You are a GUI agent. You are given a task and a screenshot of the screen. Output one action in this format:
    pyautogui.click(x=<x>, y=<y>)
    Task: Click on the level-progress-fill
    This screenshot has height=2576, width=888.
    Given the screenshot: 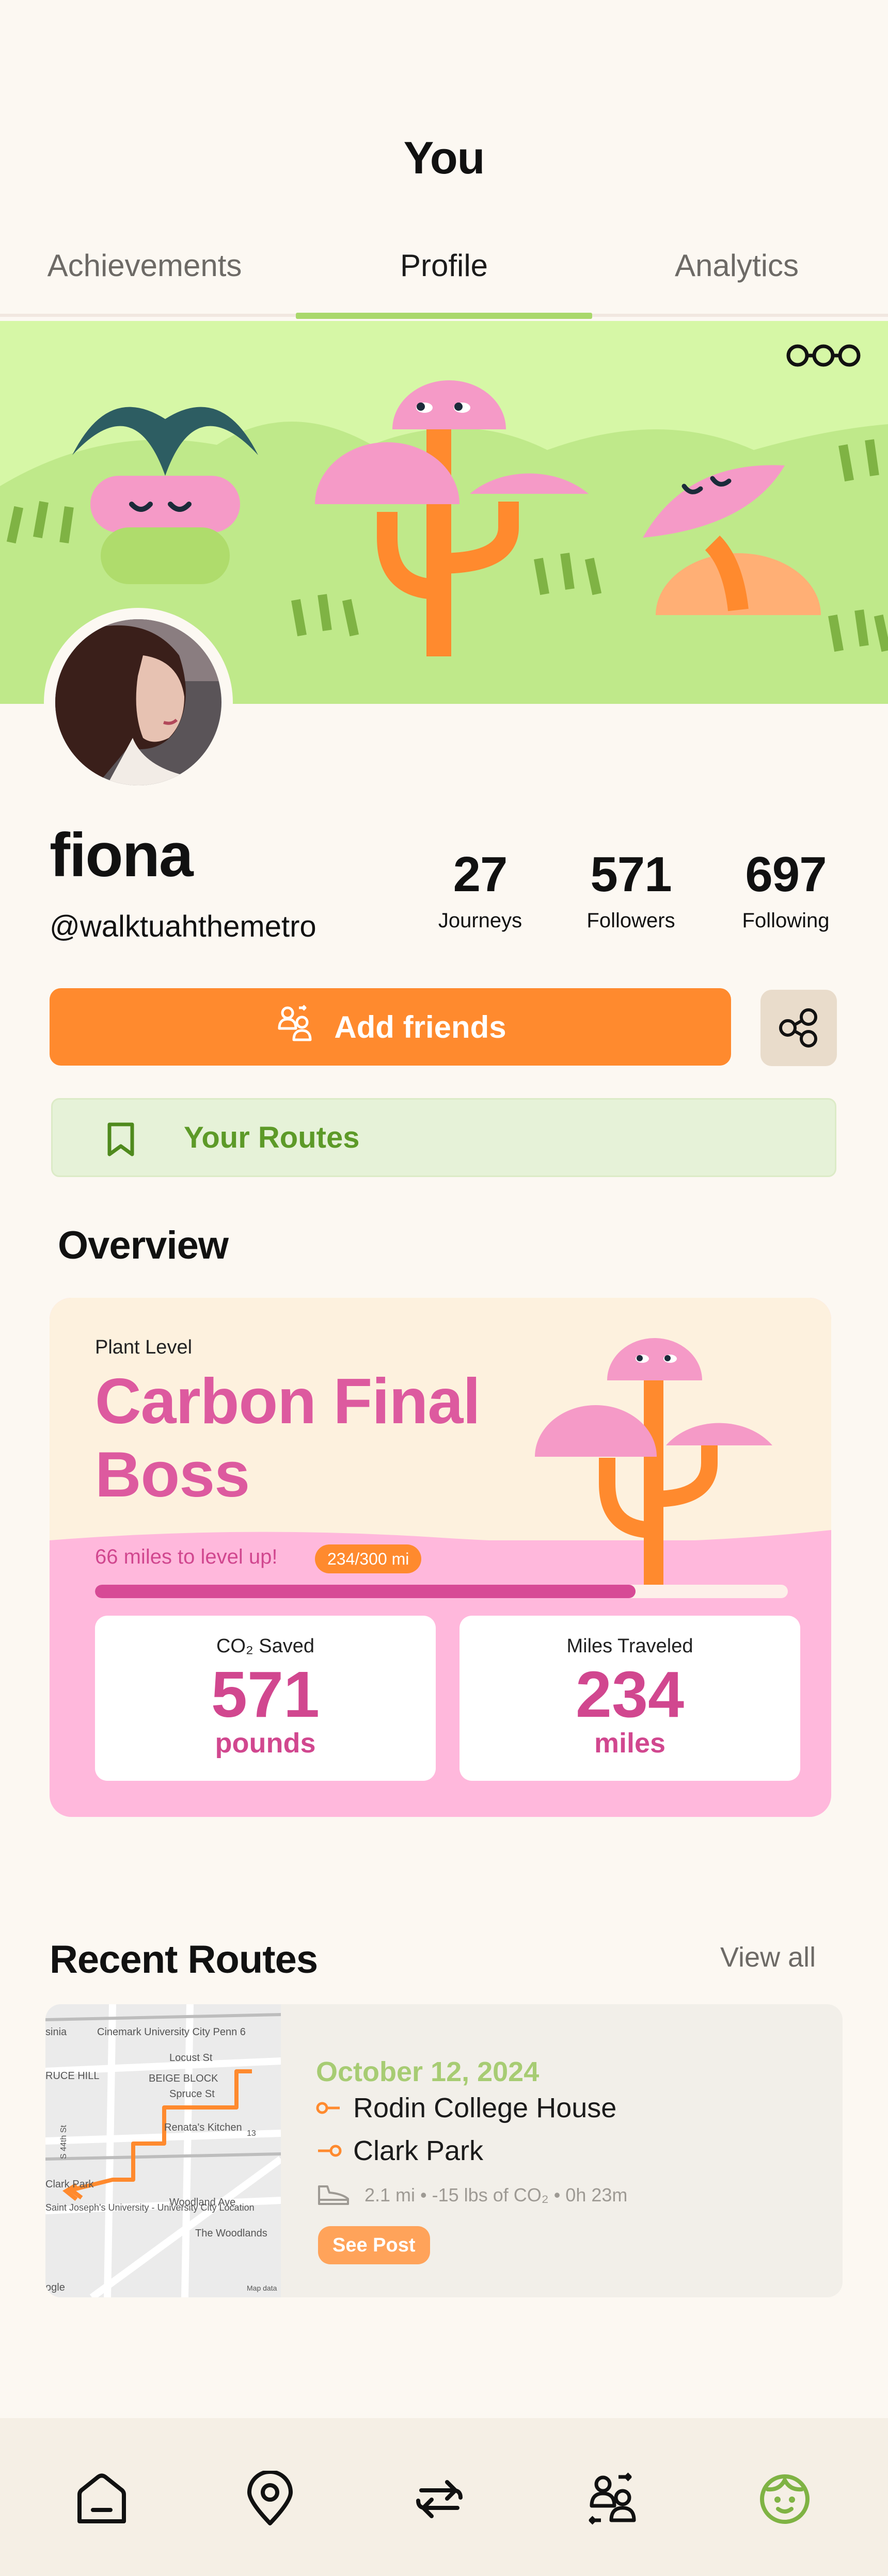 What is the action you would take?
    pyautogui.click(x=365, y=1592)
    